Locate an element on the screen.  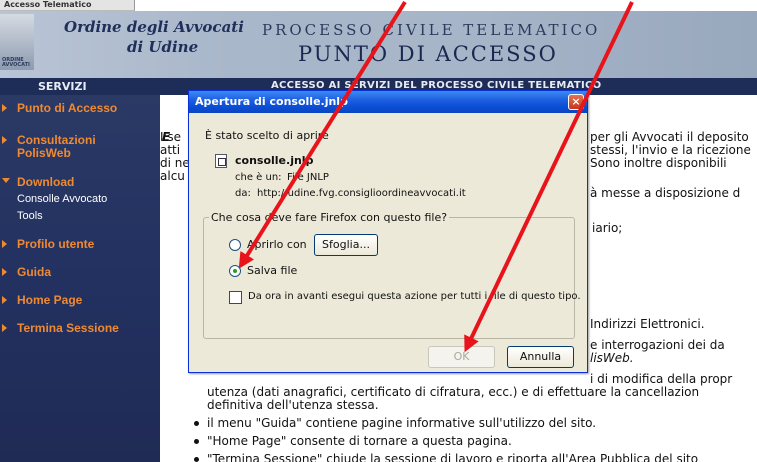
sidebar-item-punto-di-accesso: Punto di Accesso is located at coordinates (67, 108).